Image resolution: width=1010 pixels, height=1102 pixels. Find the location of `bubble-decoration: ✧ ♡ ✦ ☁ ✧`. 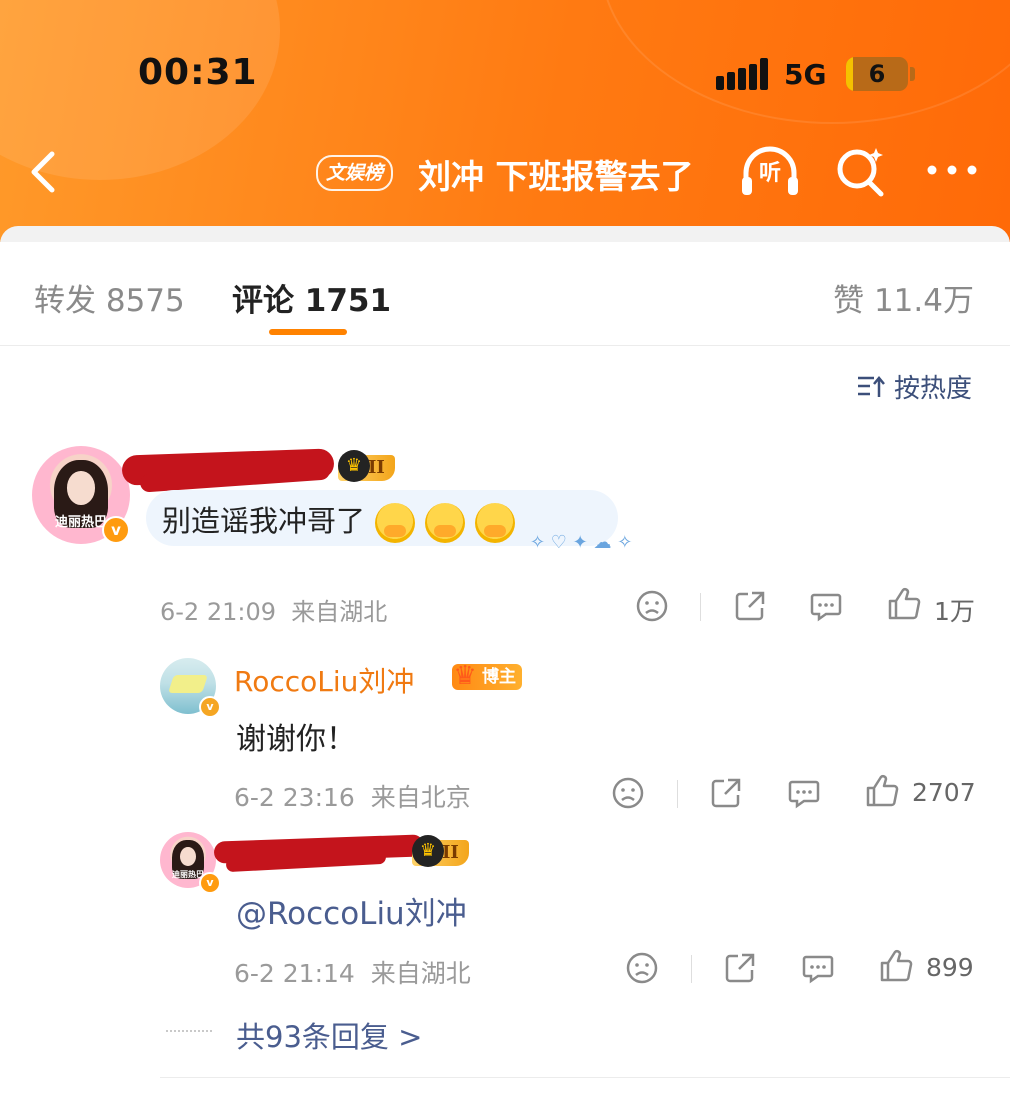

bubble-decoration: ✧ ♡ ✦ ☁ ✧ is located at coordinates (581, 542).